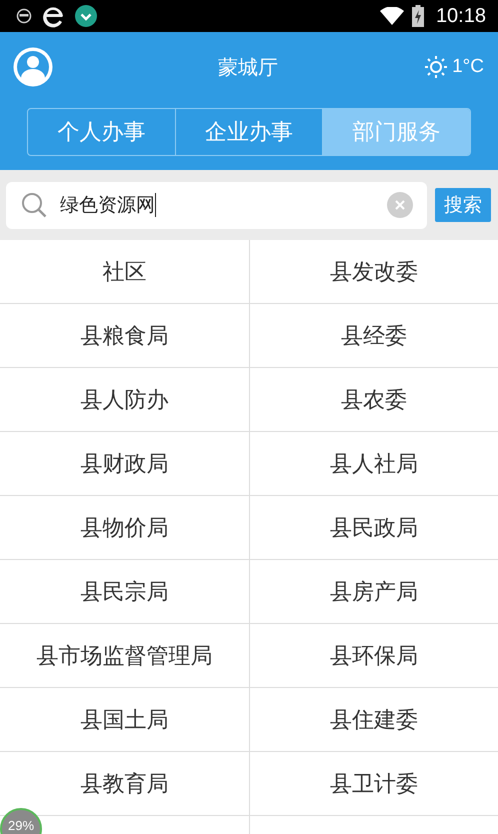 The height and width of the screenshot is (834, 498). I want to click on department-item: 县财政局, so click(124, 463).